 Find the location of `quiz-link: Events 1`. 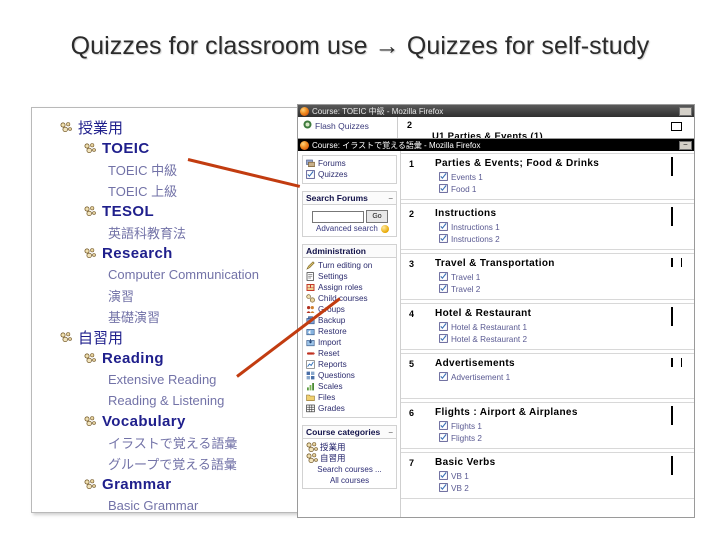

quiz-link: Events 1 is located at coordinates (566, 177).